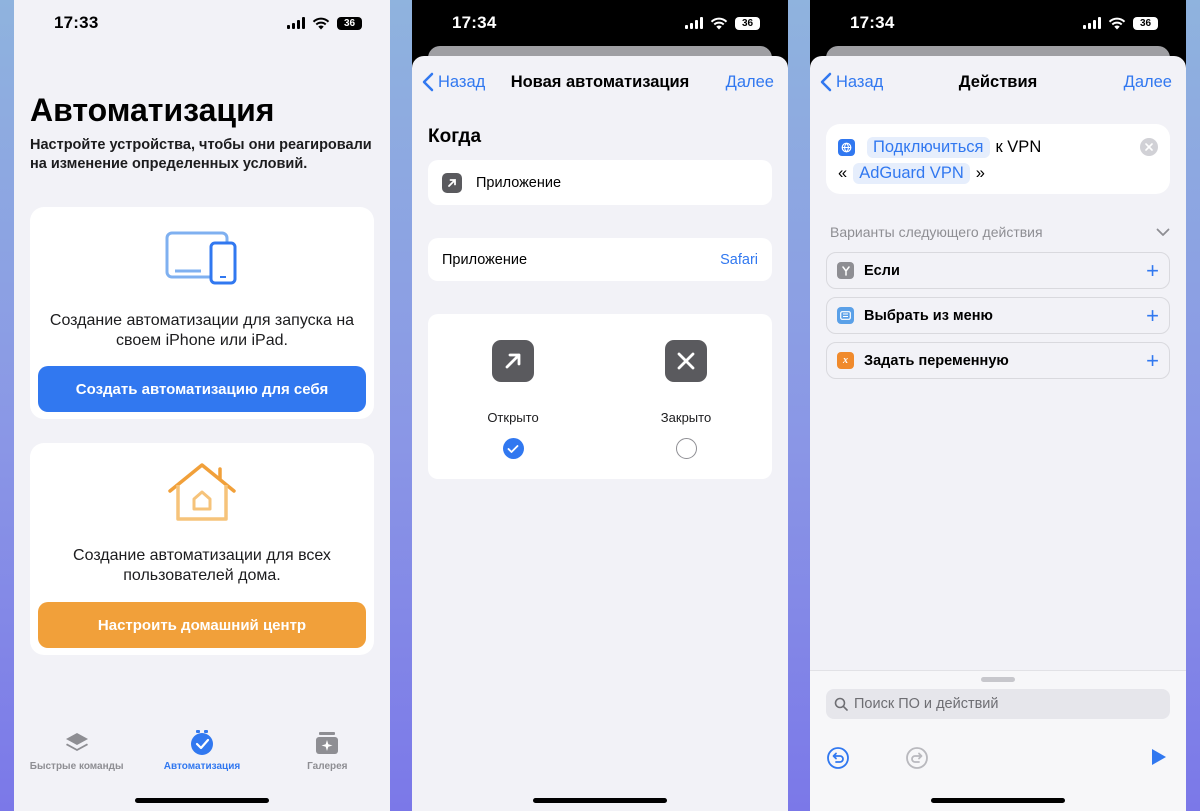  Describe the element at coordinates (201, 258) in the screenshot. I see `devices-icon` at that location.